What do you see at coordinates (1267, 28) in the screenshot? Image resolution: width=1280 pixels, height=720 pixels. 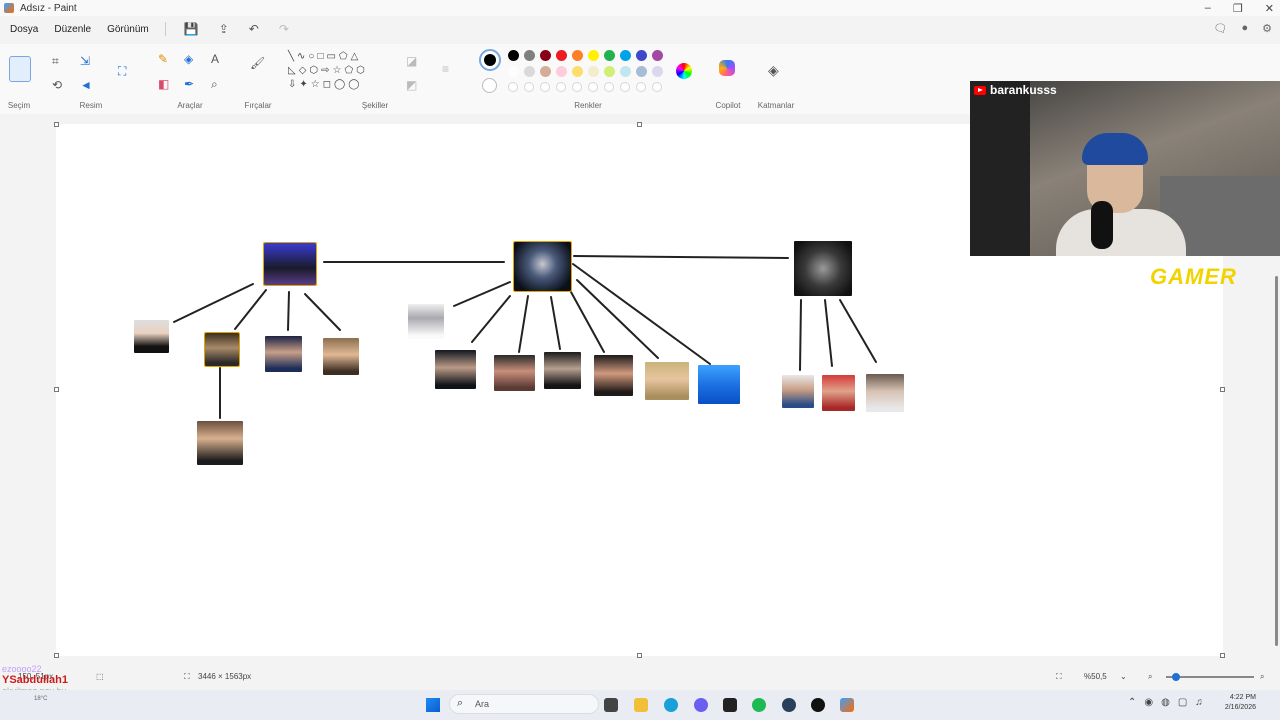 I see `settings-icon: ⚙` at bounding box center [1267, 28].